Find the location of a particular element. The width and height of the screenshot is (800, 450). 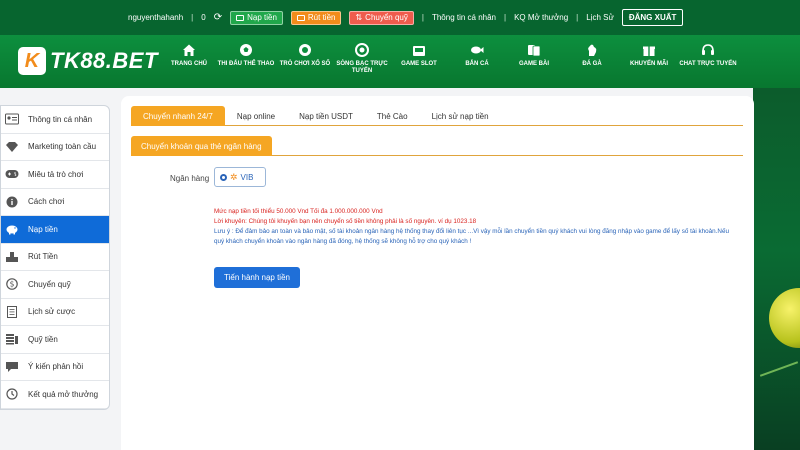

sidebar-item: $ Chuyển quỹ is located at coordinates (55, 285).